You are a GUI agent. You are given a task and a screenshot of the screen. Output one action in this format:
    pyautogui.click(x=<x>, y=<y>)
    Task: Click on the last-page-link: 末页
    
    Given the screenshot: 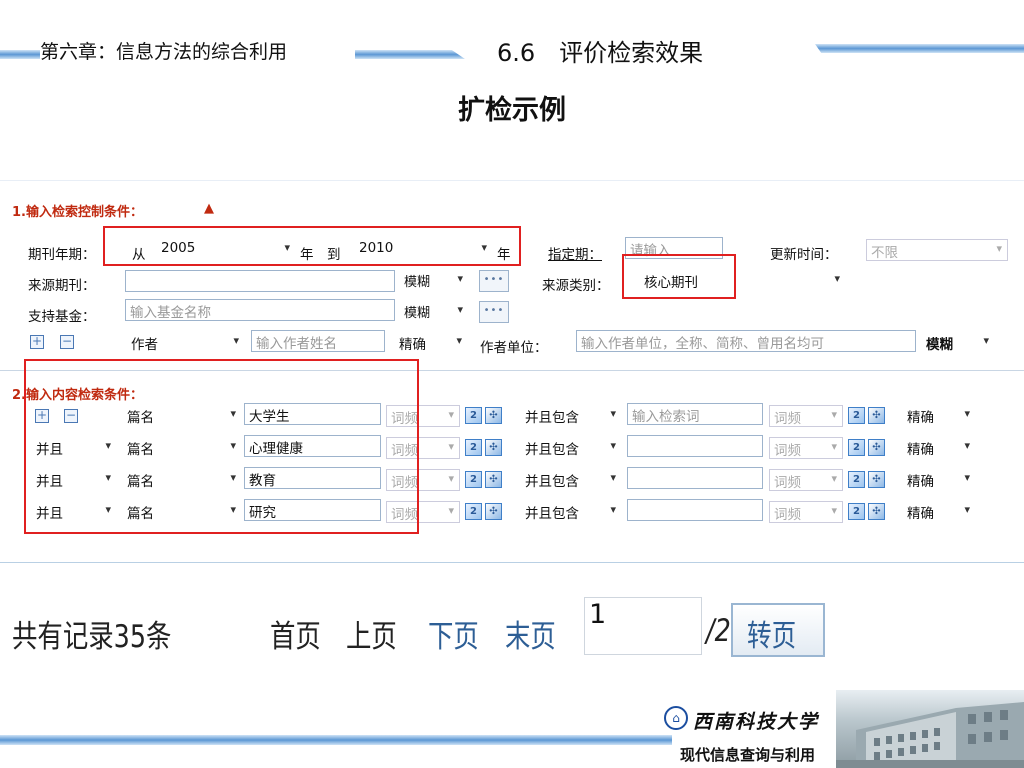 What is the action you would take?
    pyautogui.click(x=530, y=633)
    